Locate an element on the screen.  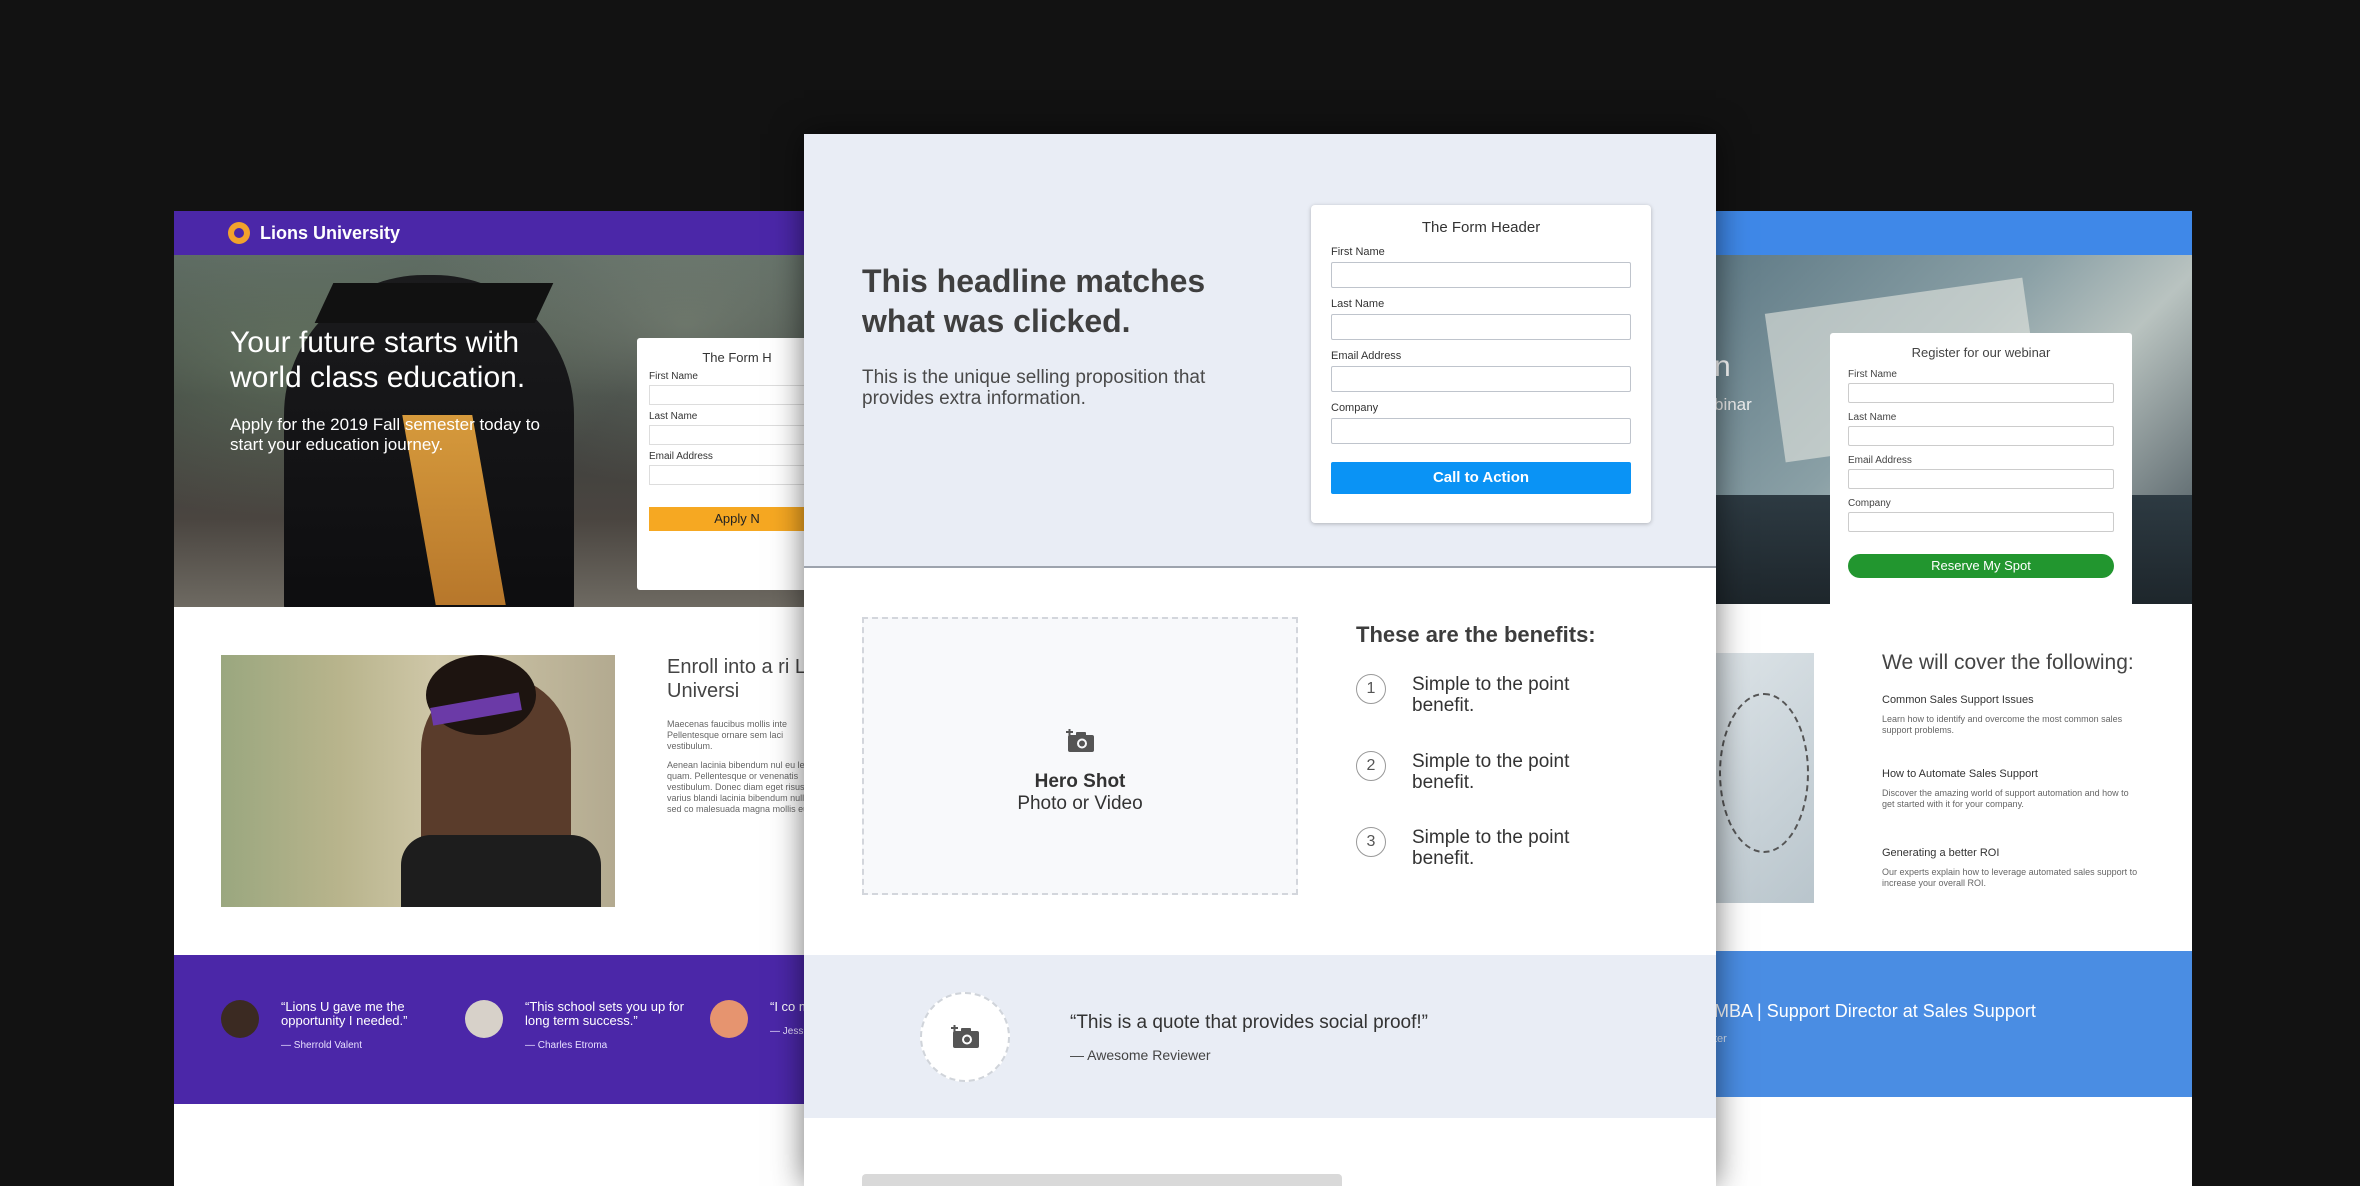
webinar-hero-title: n is located at coordinates (1722, 366).